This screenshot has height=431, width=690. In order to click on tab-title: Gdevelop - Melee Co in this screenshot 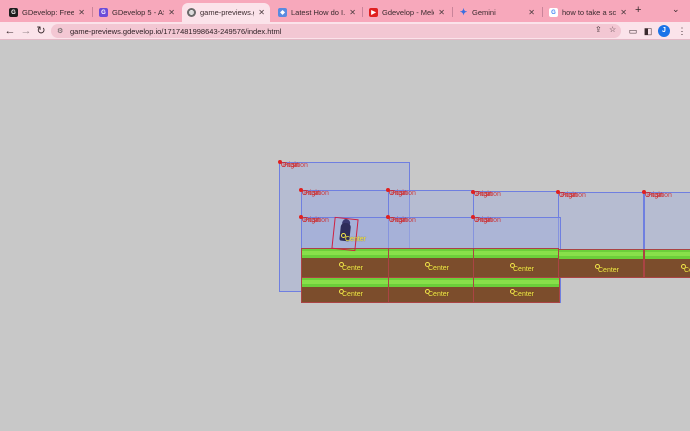, I will do `click(408, 12)`.